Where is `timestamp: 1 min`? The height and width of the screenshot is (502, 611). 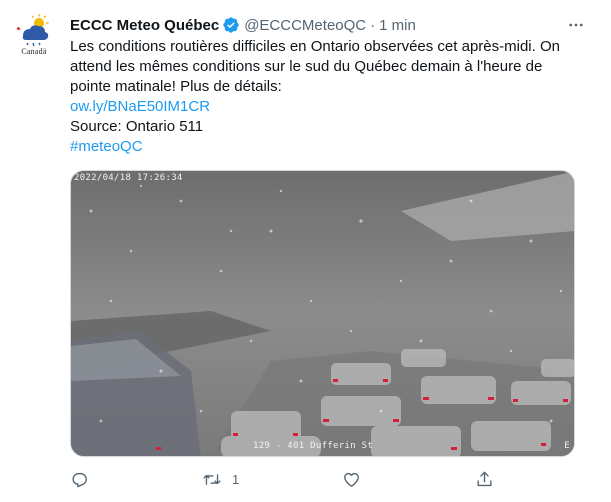 timestamp: 1 min is located at coordinates (397, 25).